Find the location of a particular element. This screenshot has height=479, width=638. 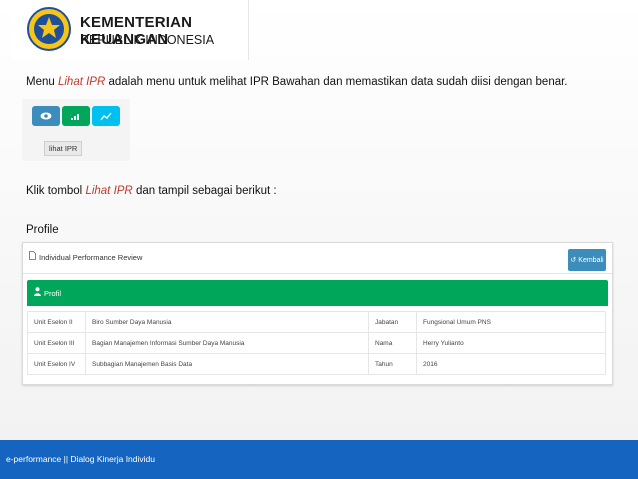

back-button: ↺ Kembali is located at coordinates (587, 260).